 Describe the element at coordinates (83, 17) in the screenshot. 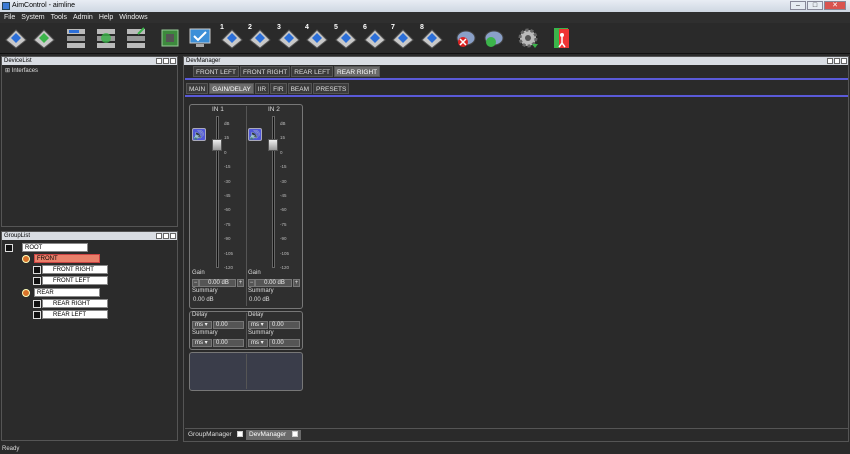

I see `menu-admin: Admin` at that location.